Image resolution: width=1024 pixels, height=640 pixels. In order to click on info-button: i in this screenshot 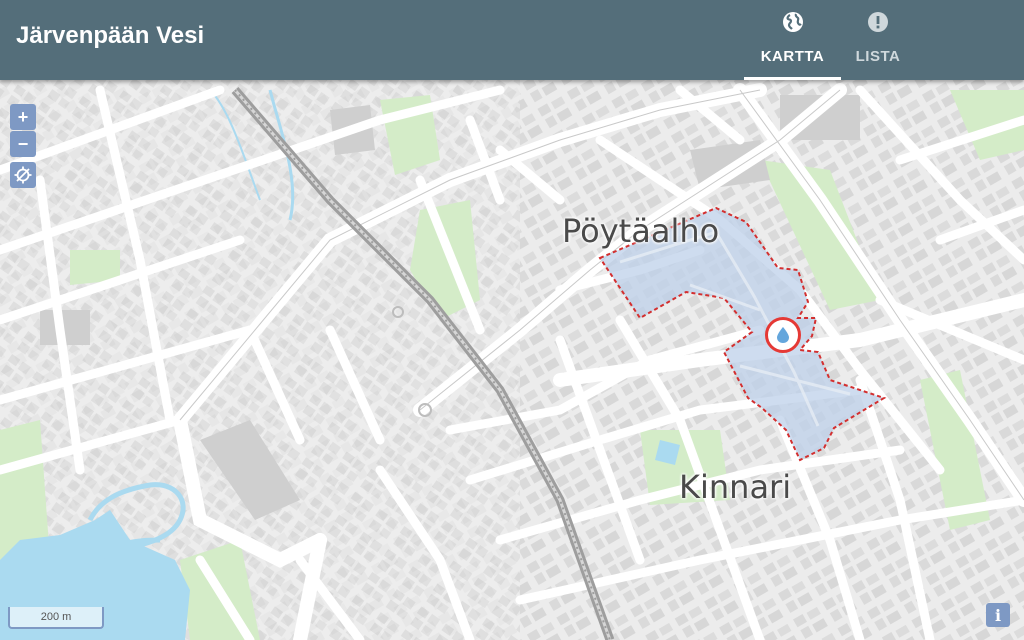, I will do `click(998, 615)`.